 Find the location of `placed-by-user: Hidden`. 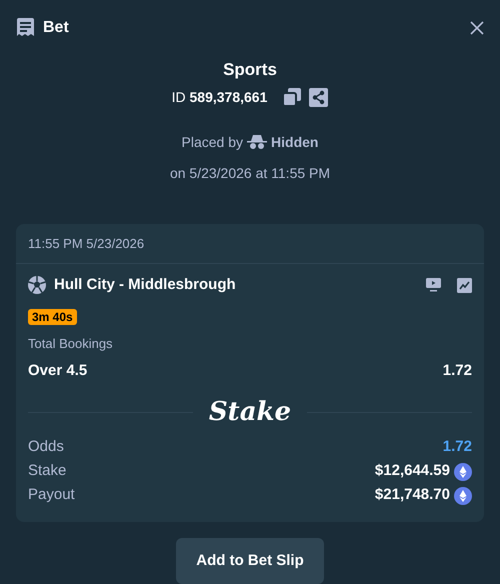

placed-by-user: Hidden is located at coordinates (294, 142).